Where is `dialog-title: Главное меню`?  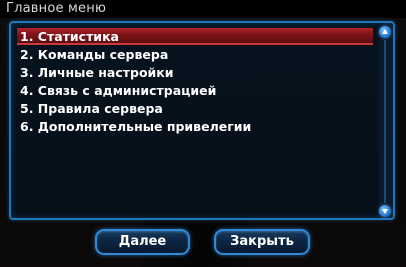 dialog-title: Главное меню is located at coordinates (56, 8).